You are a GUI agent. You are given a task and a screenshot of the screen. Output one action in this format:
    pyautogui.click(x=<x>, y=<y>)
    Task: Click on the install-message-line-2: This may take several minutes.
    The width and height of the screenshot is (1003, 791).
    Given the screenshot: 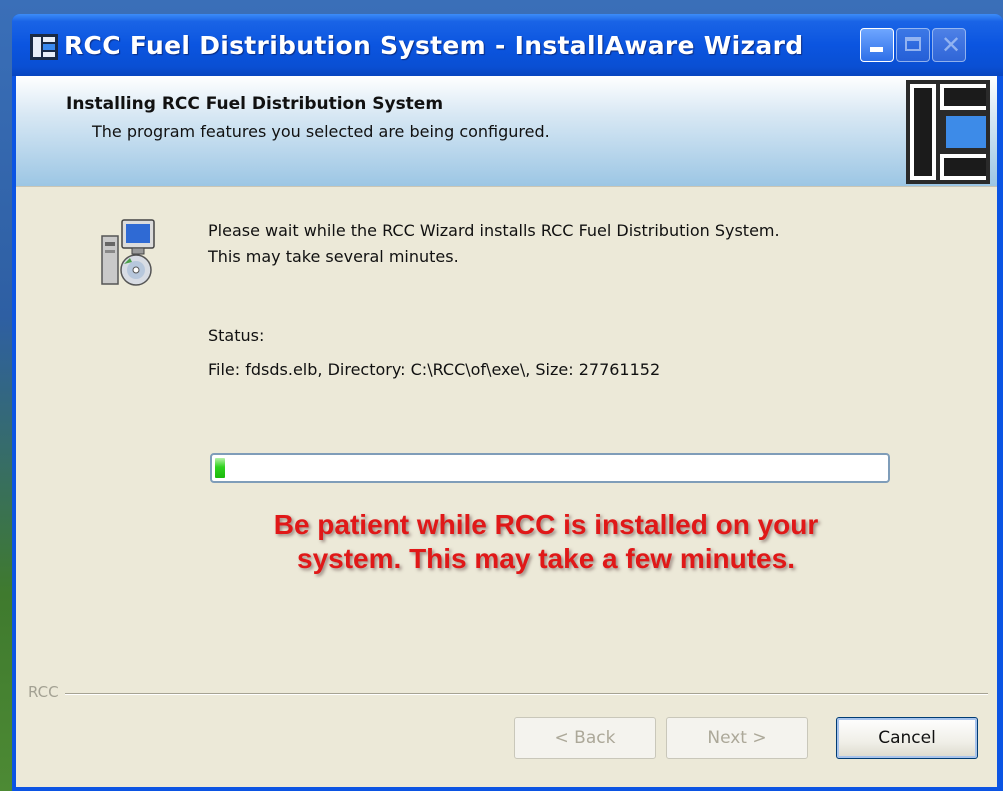 What is the action you would take?
    pyautogui.click(x=333, y=256)
    